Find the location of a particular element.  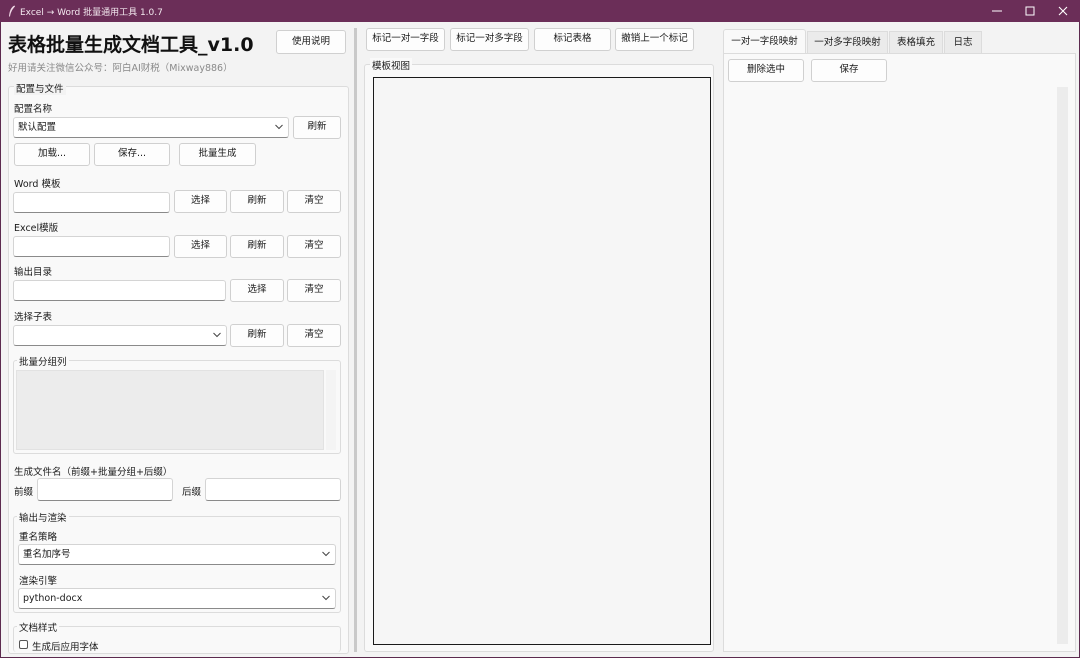

sheet-refresh-button: 刷新 is located at coordinates (257, 335).